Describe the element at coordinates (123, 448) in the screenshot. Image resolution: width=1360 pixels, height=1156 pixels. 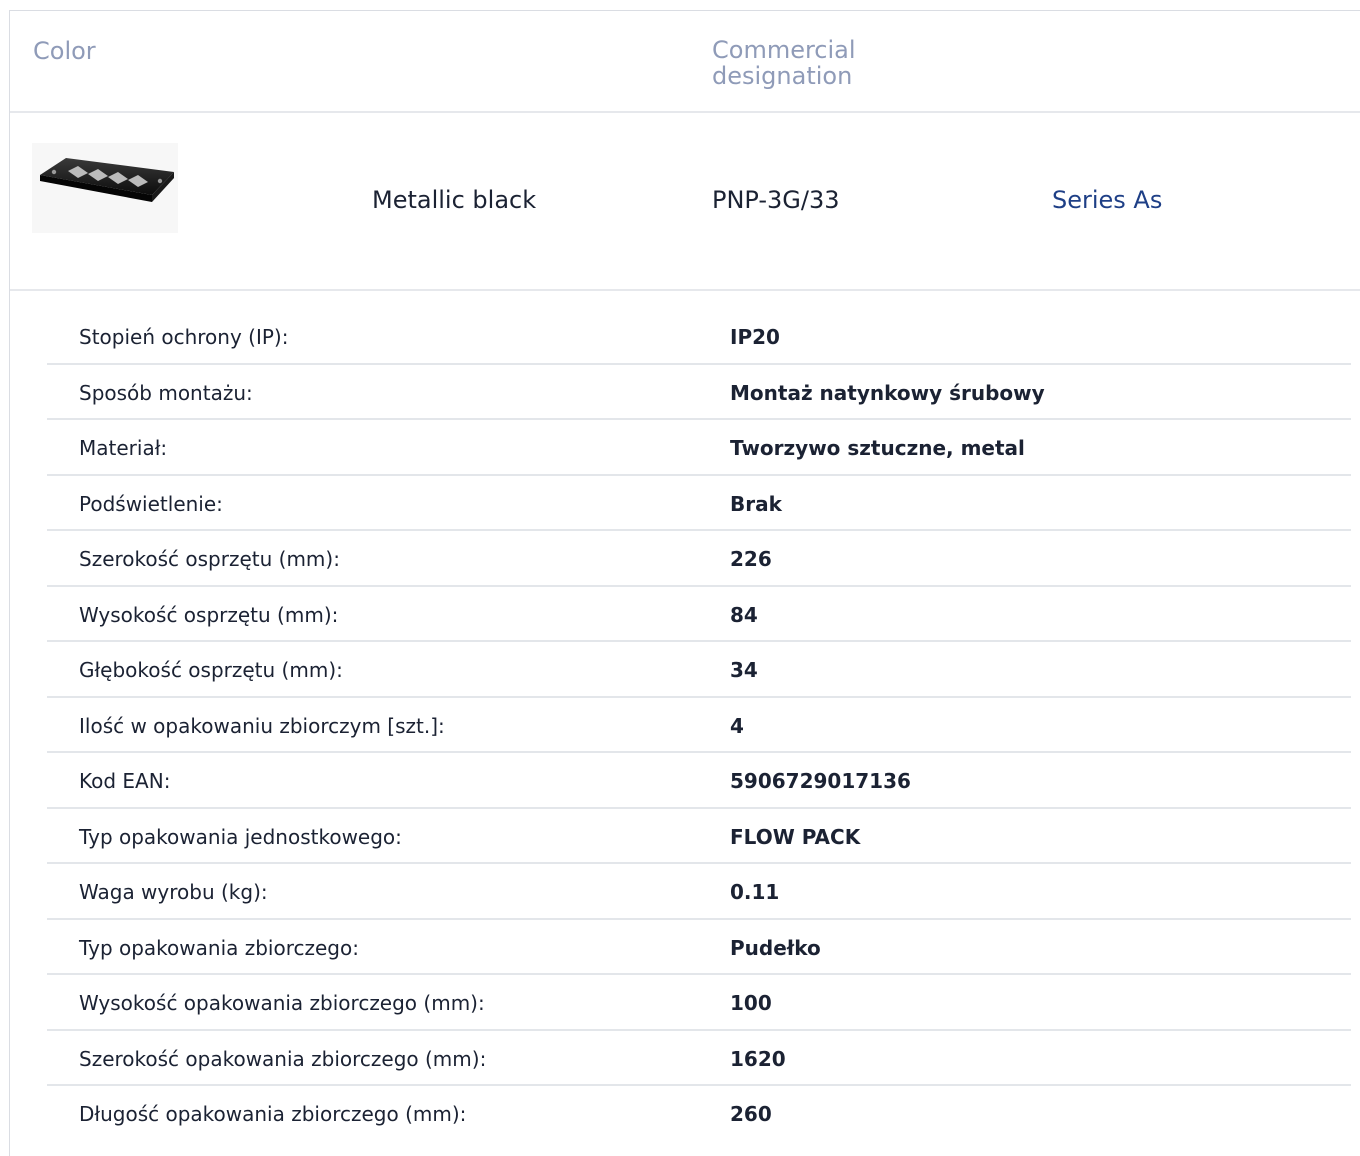
I see `spec-label: Materiał:` at that location.